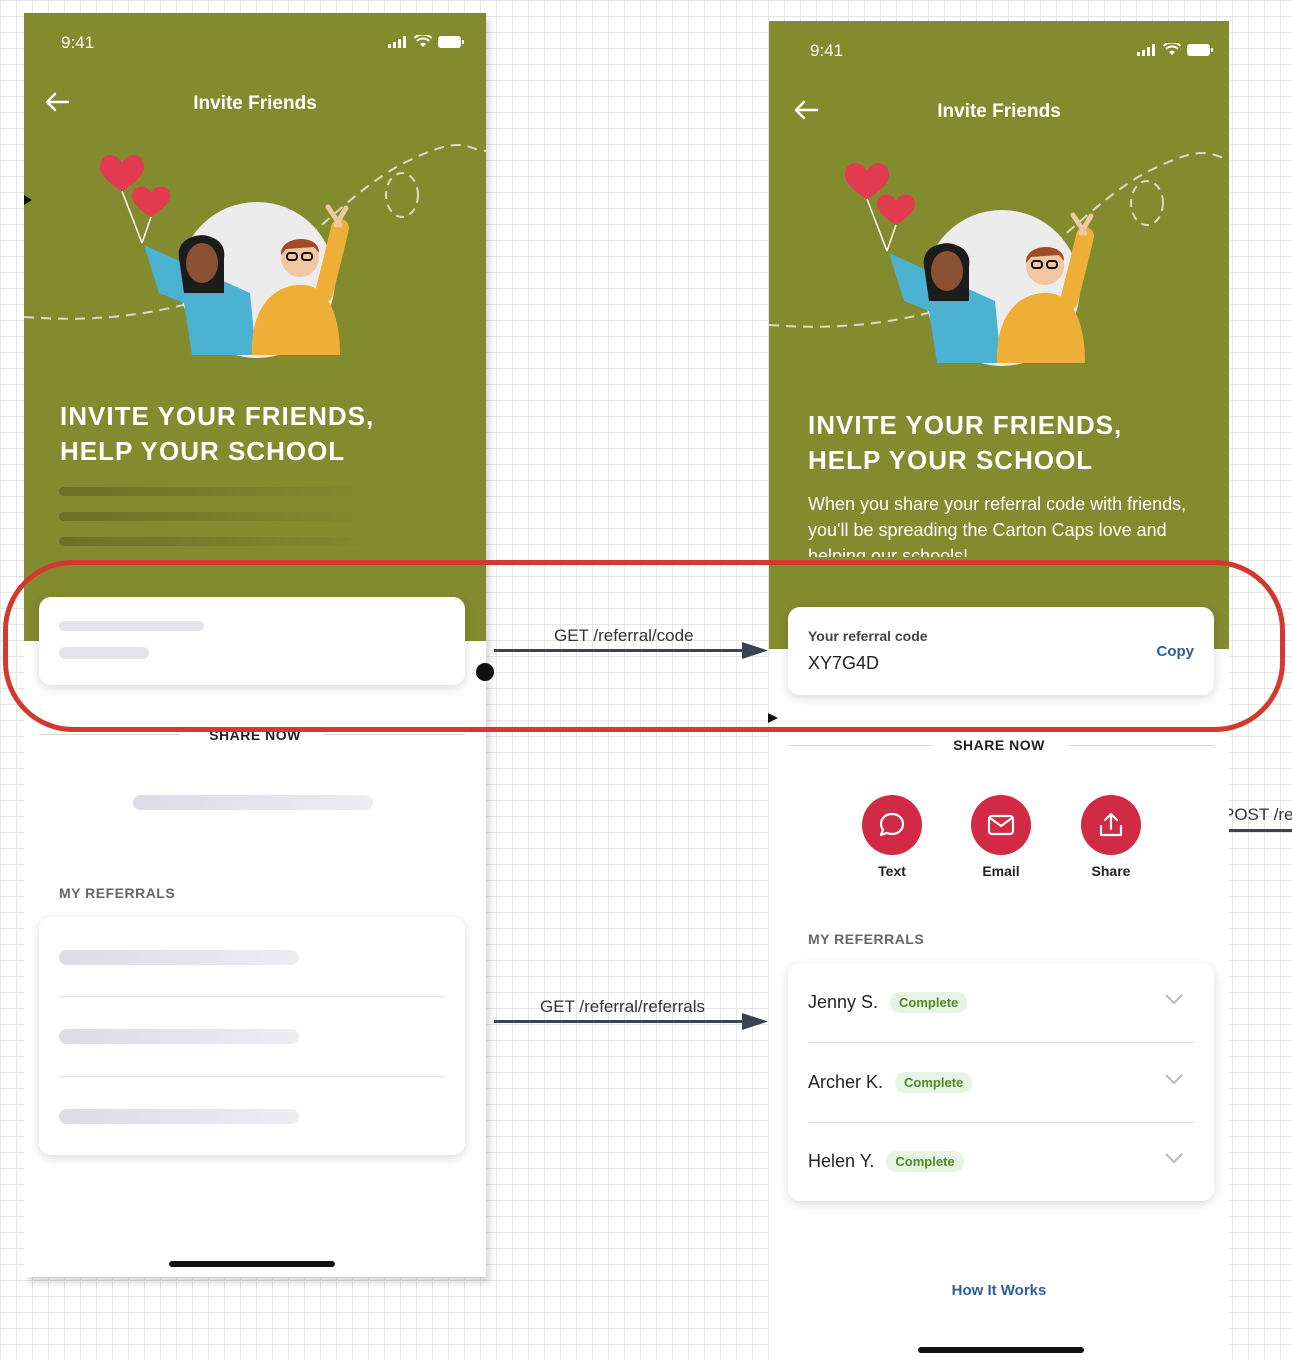 Image resolution: width=1292 pixels, height=1360 pixels. I want to click on api-call-referral-code: GET /referral/code, so click(624, 635).